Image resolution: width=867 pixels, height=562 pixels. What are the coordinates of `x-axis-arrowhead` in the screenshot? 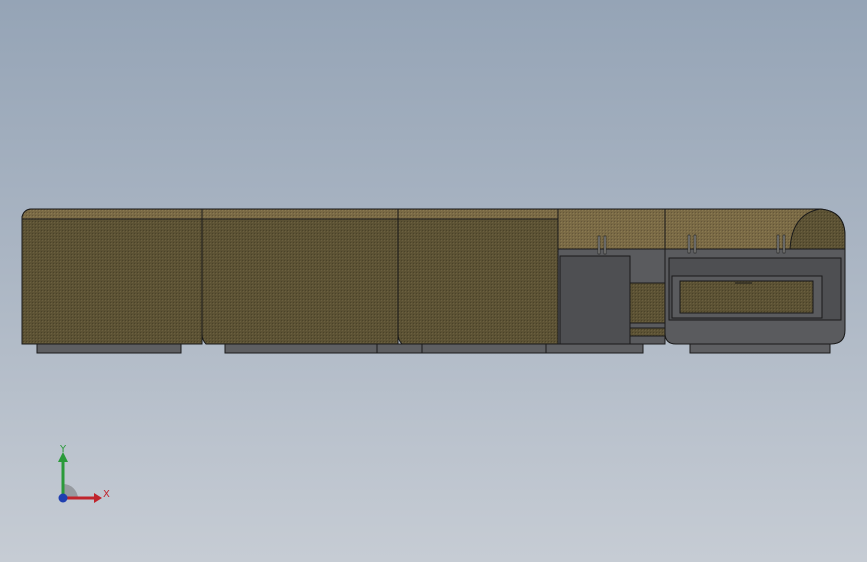 It's located at (98, 498).